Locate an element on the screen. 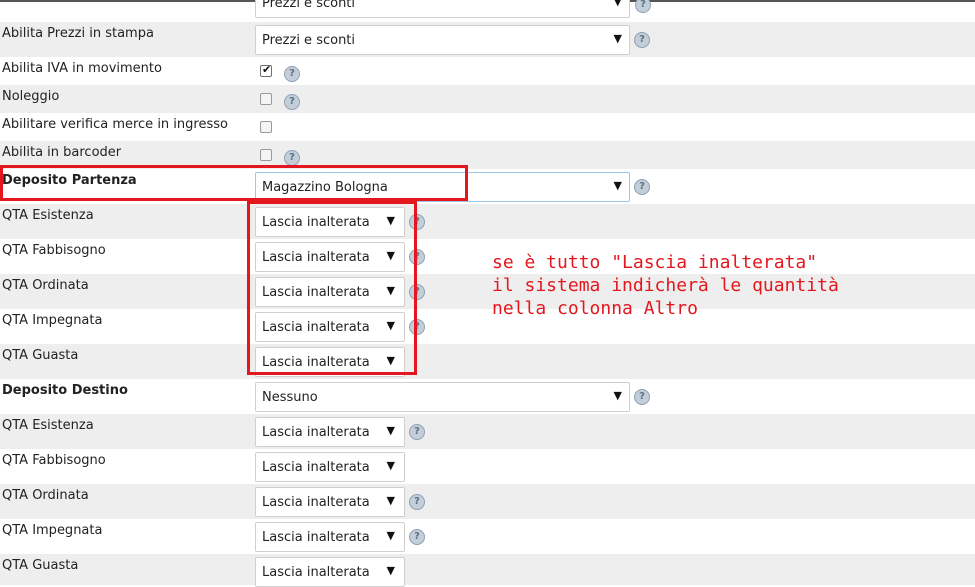 This screenshot has width=975, height=587. row-verifica-merce: Abilitare verifica merce in ingresso is located at coordinates (487, 127).